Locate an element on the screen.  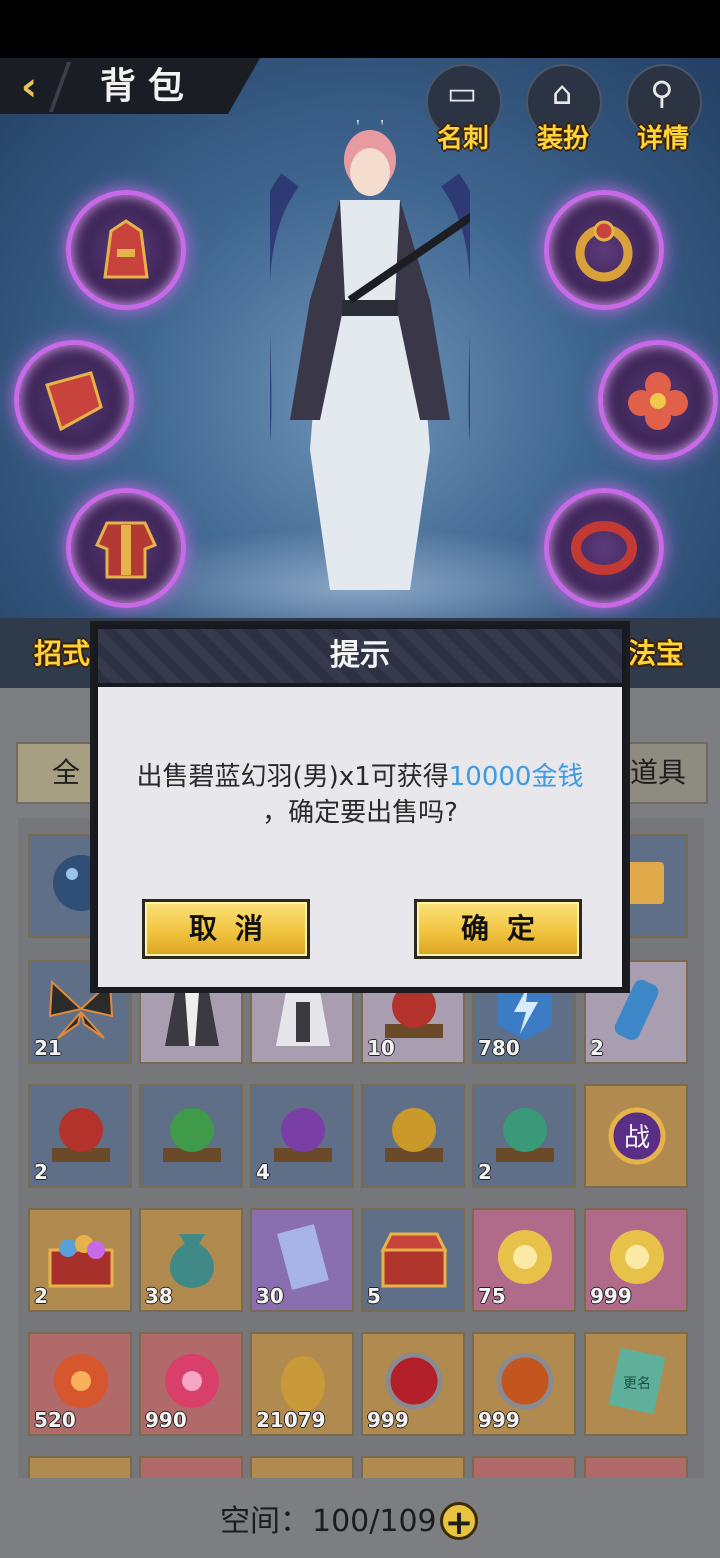
item-count: 520 is located at coordinates (55, 1420).